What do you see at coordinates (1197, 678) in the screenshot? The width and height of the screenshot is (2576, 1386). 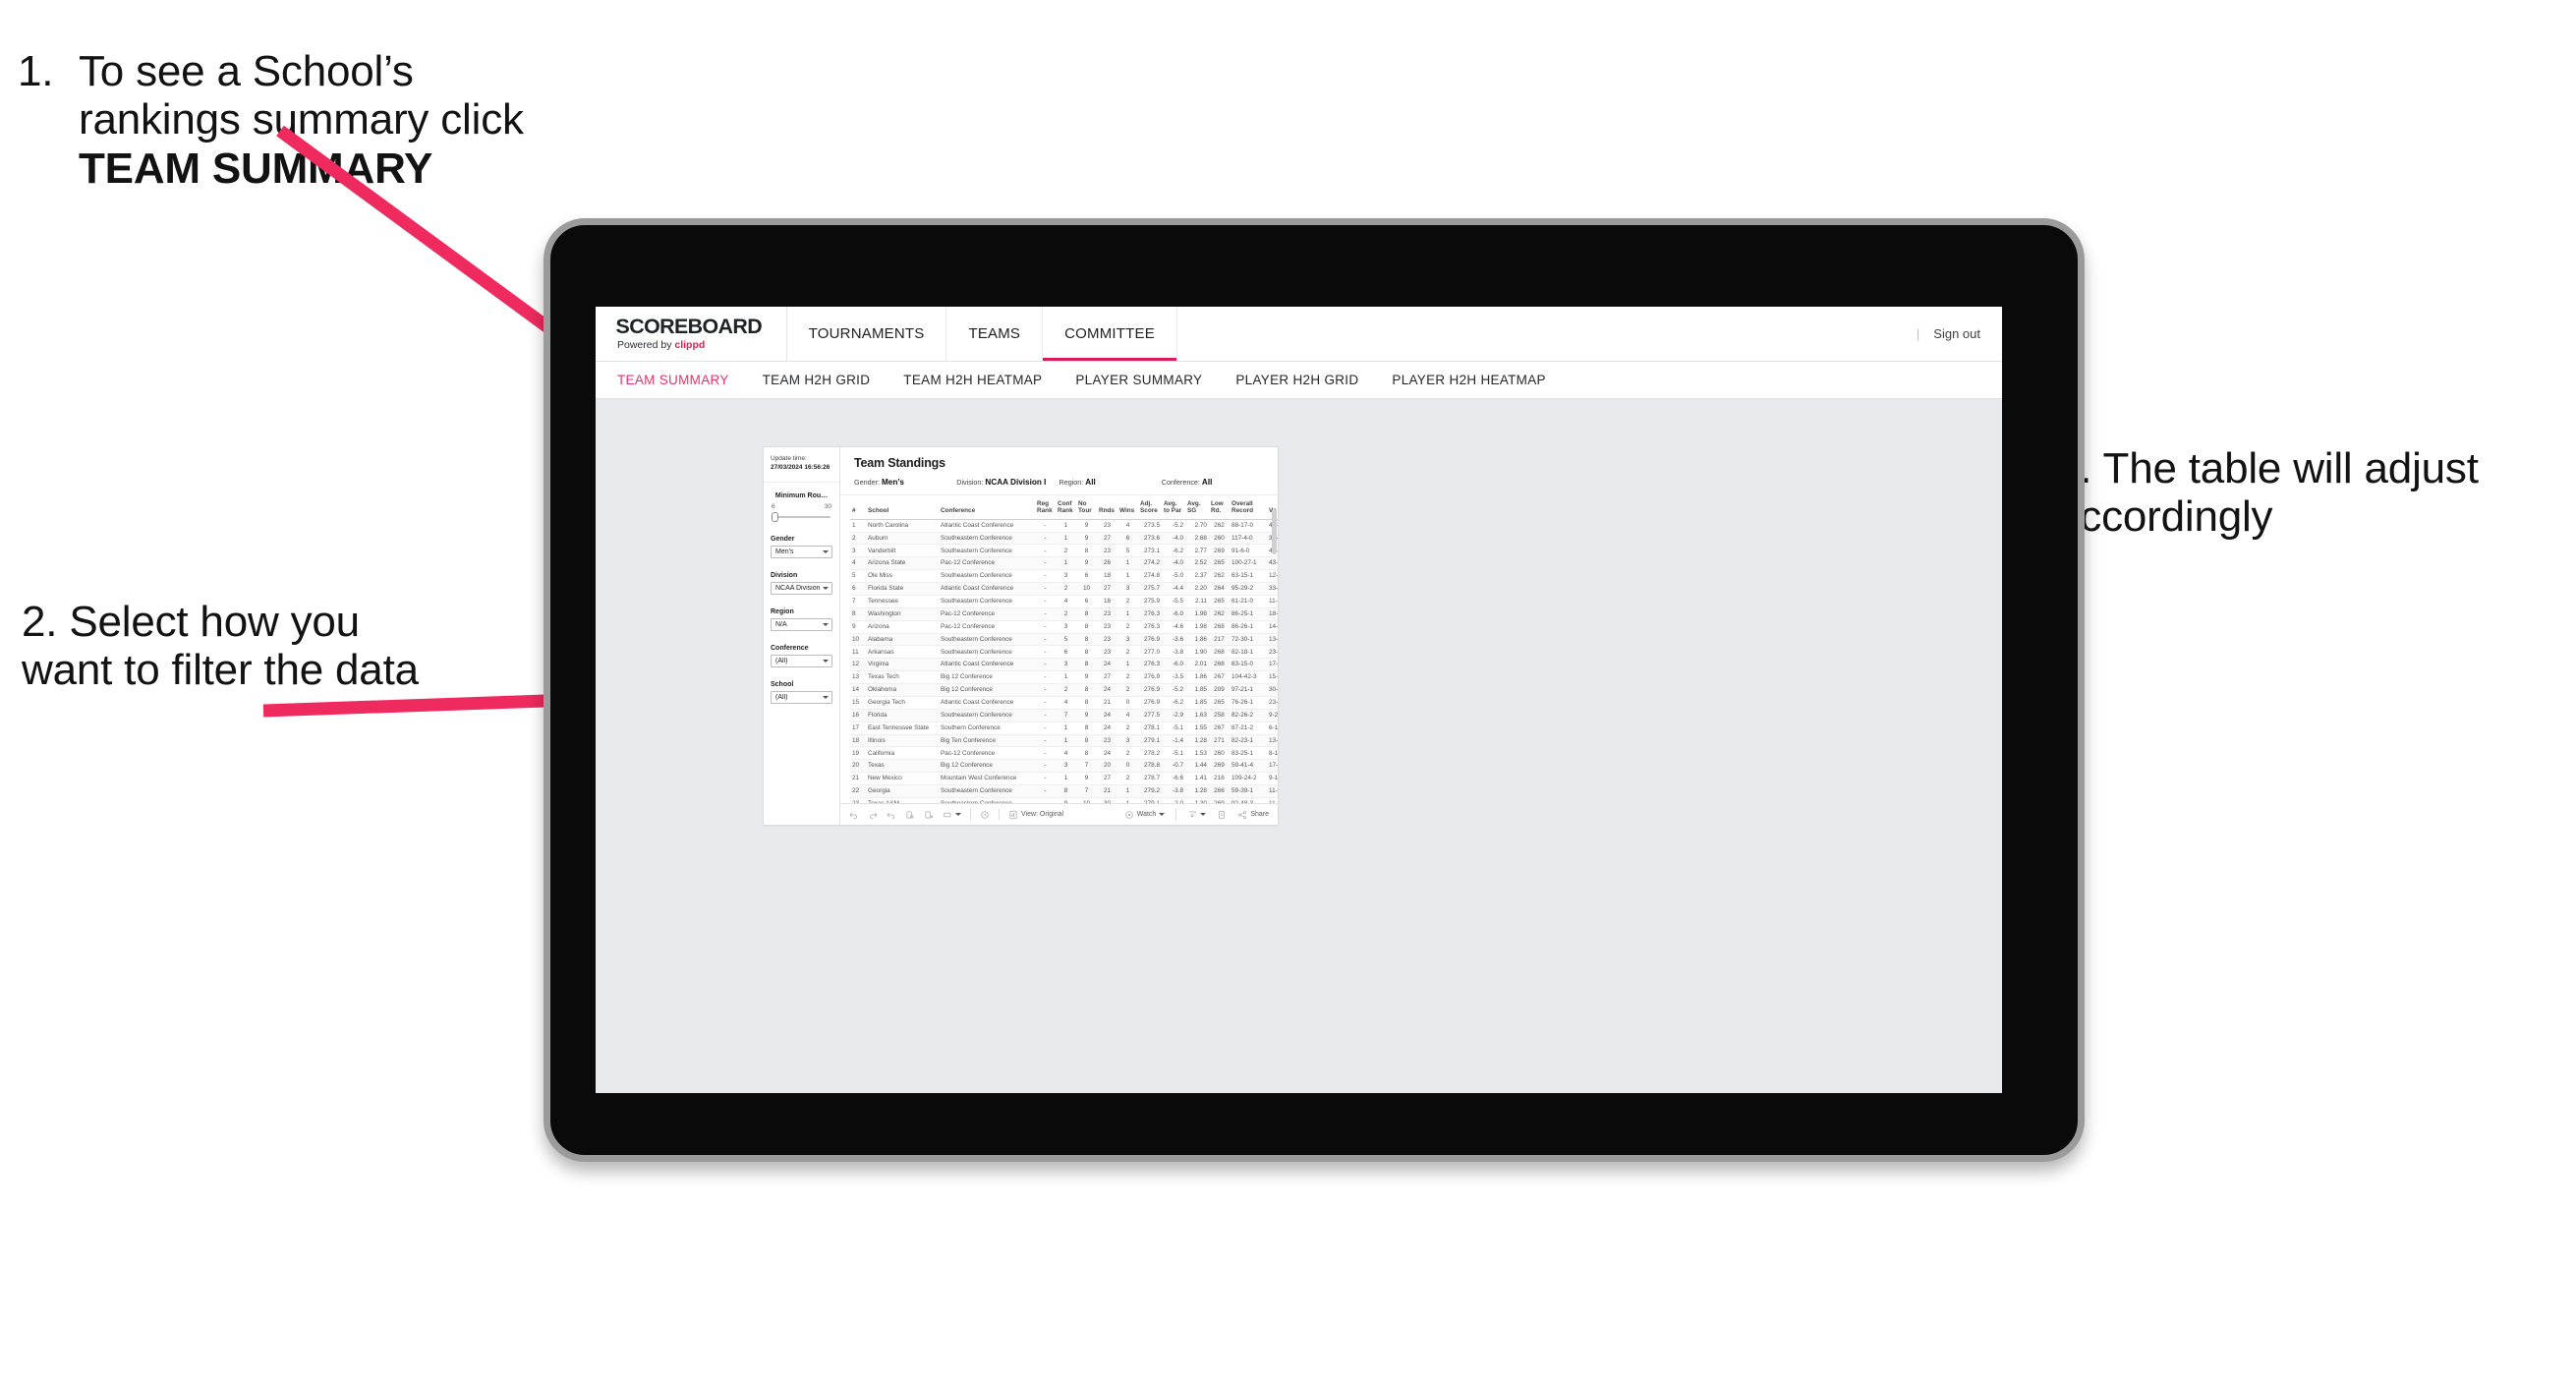 I see `table-cell: 1.86` at bounding box center [1197, 678].